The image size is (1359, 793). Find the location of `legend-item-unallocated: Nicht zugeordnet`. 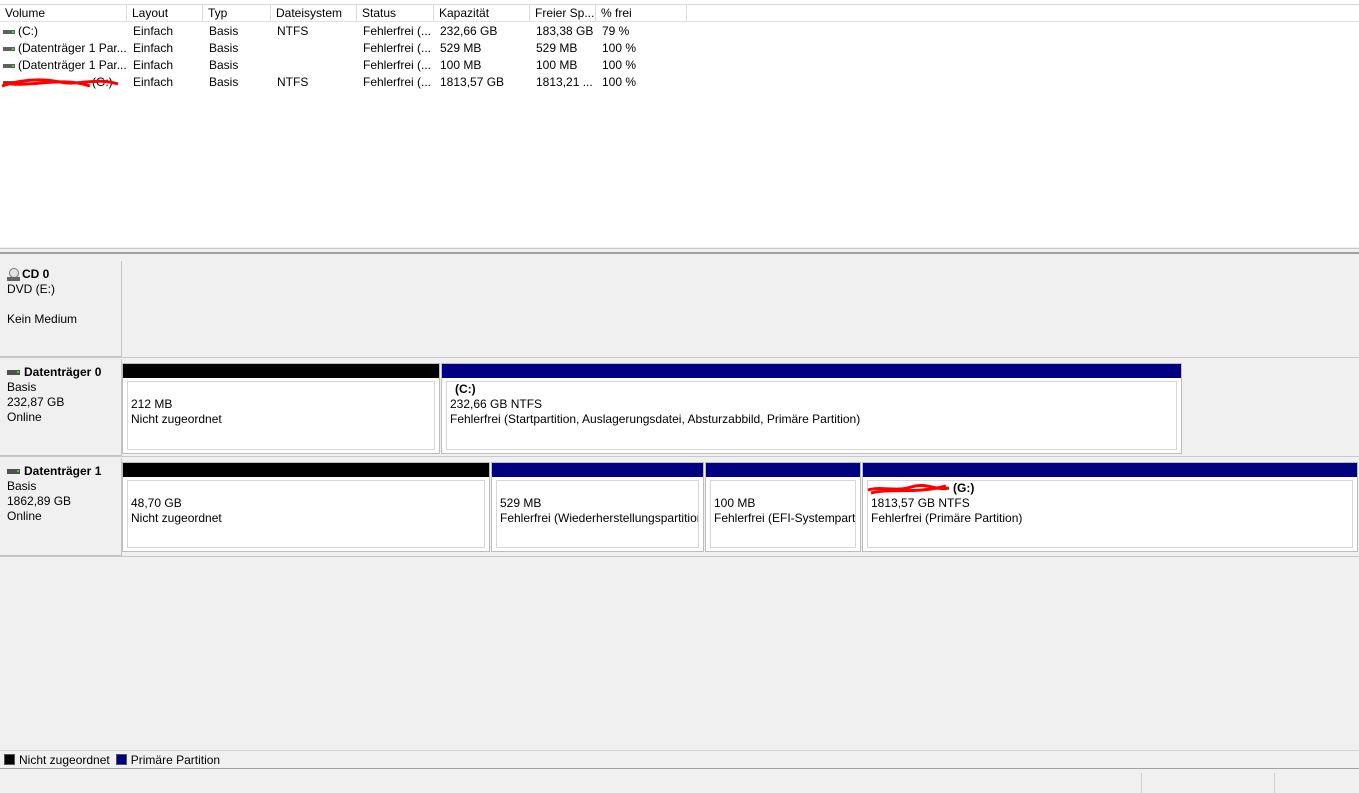

legend-item-unallocated: Nicht zugeordnet is located at coordinates (57, 760).